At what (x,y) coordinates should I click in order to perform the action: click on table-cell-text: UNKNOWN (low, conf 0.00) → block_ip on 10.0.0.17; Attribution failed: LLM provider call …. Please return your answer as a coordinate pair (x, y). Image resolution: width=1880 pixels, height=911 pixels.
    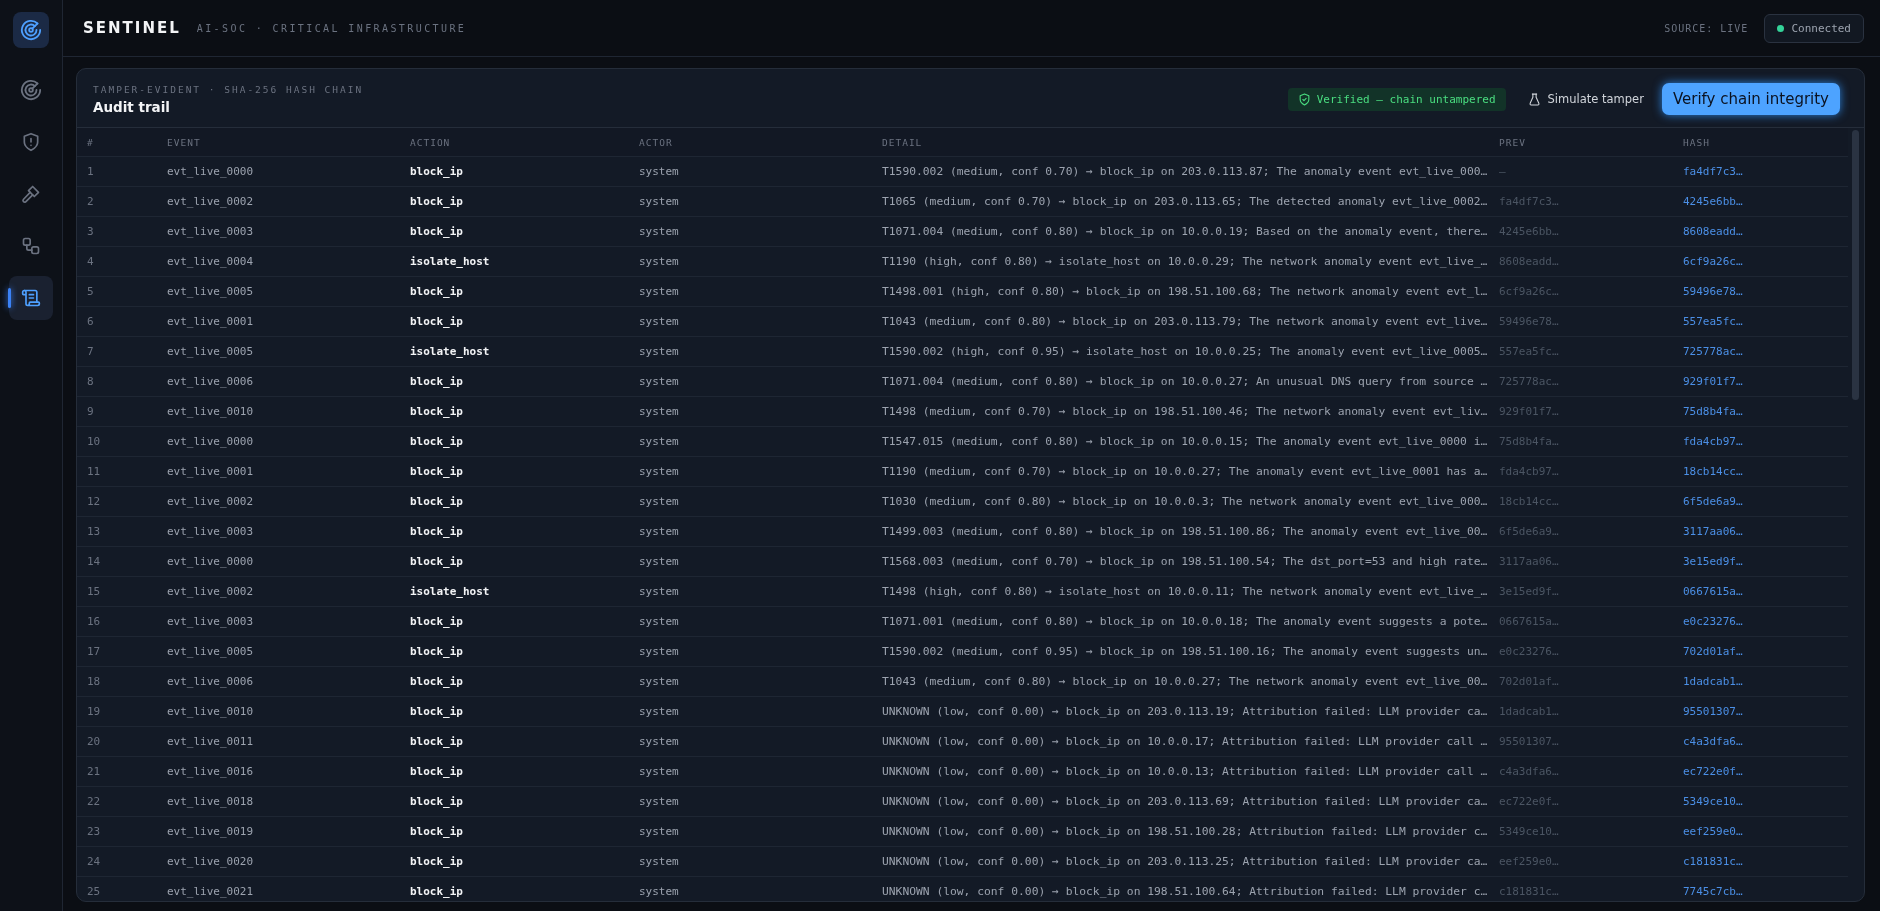
    Looking at the image, I should click on (1185, 741).